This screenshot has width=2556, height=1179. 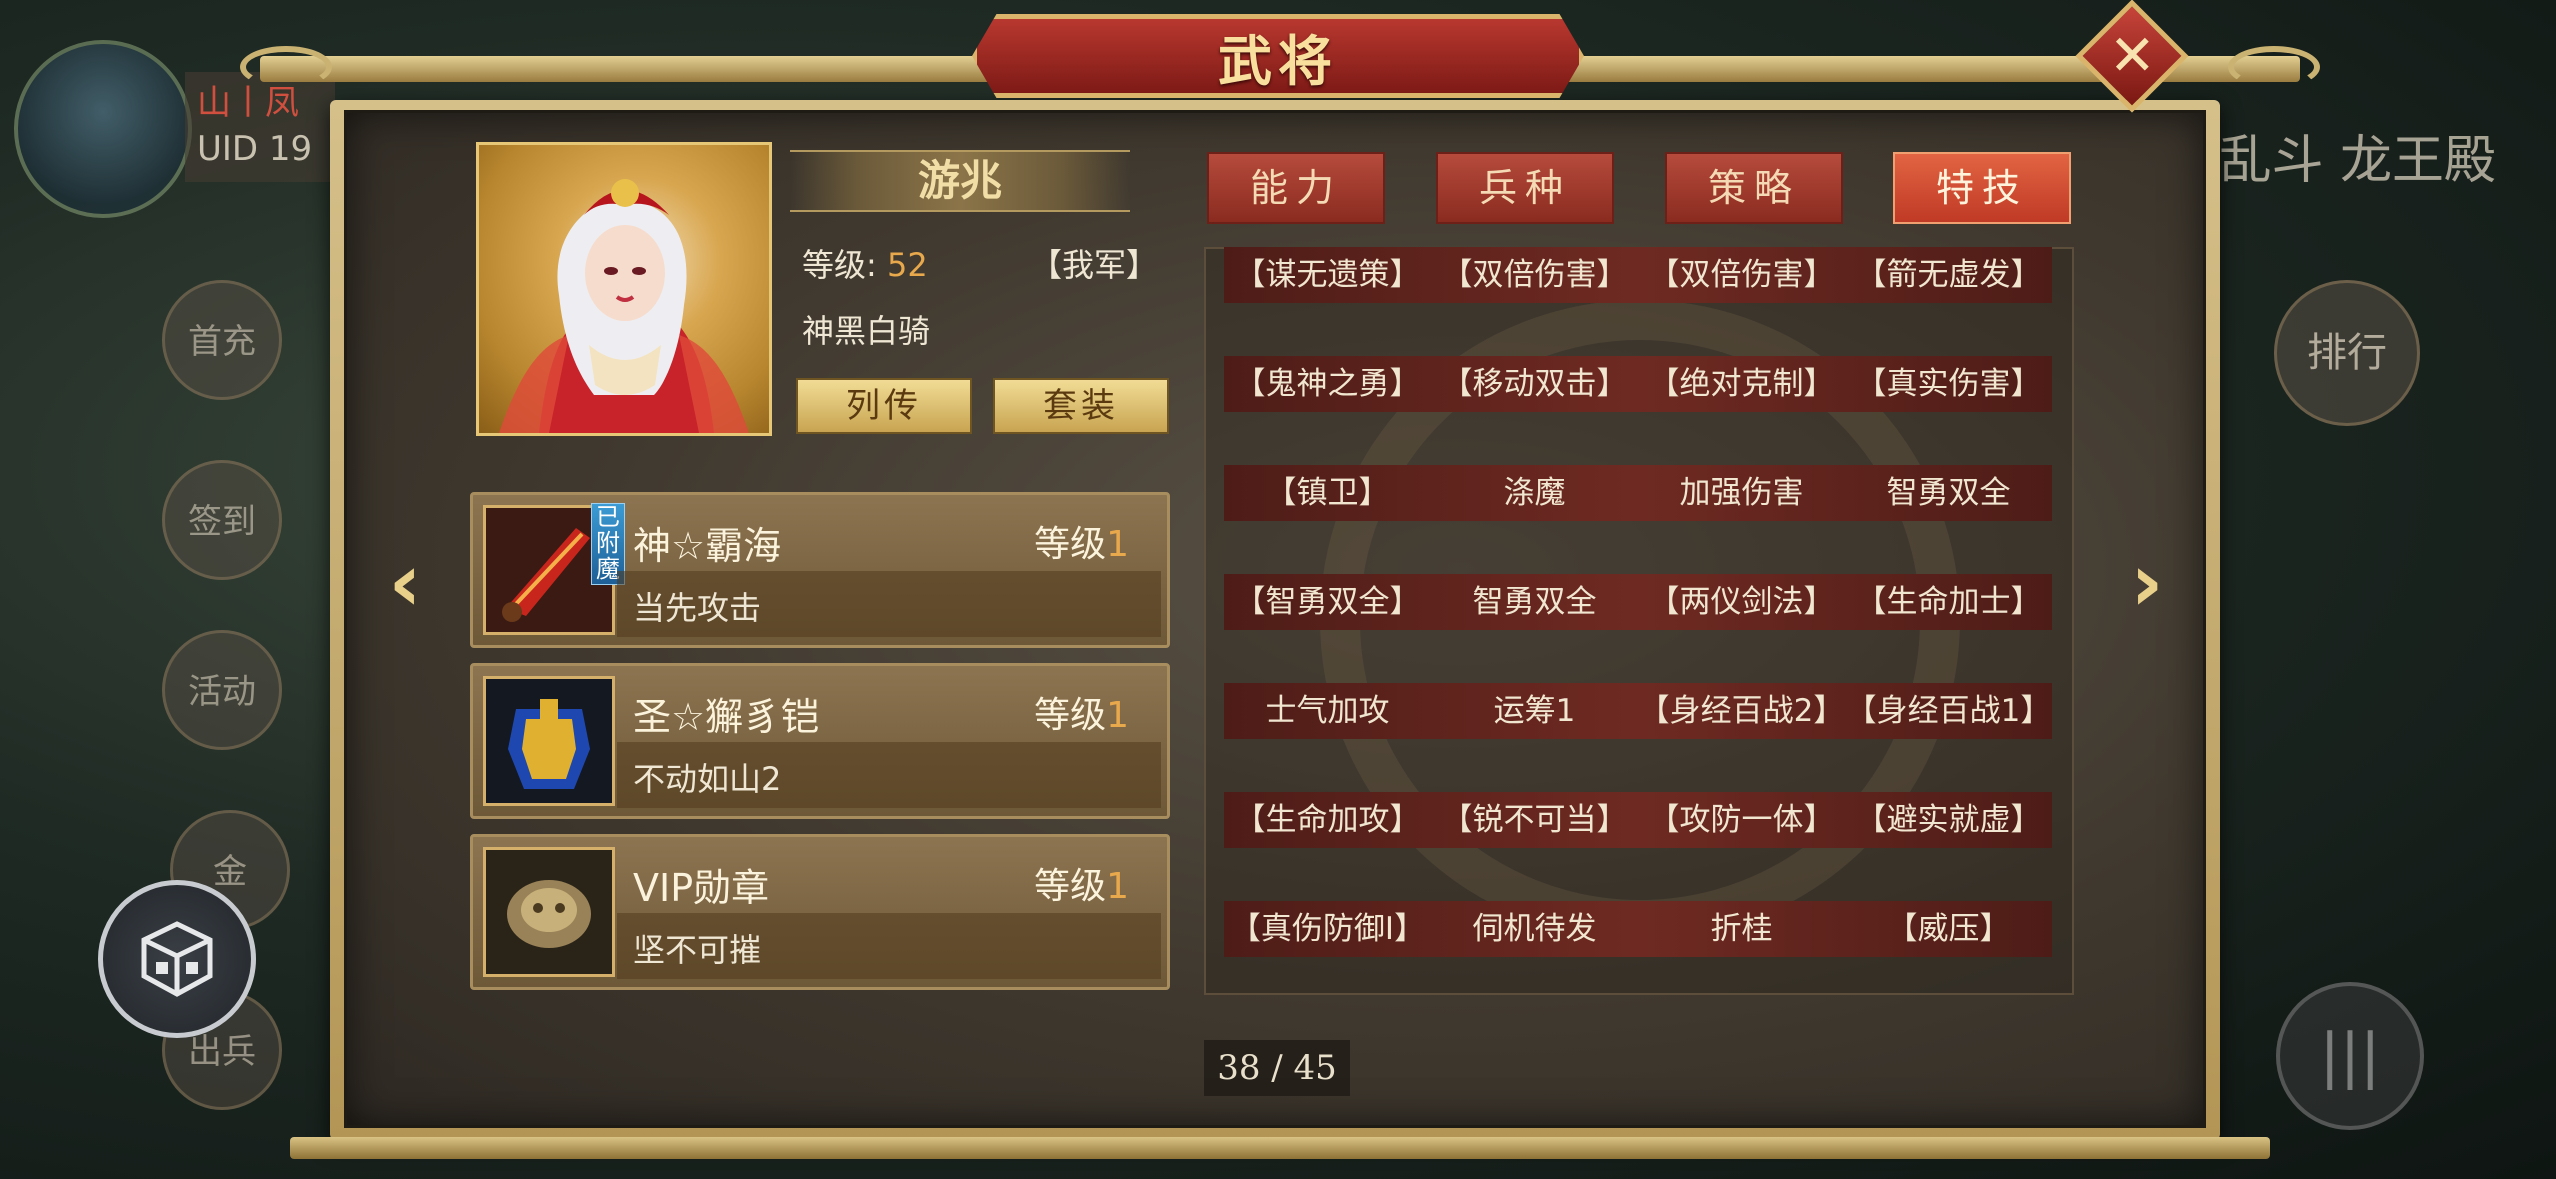 What do you see at coordinates (1741, 820) in the screenshot?
I see `skill-item: 【攻防一体】` at bounding box center [1741, 820].